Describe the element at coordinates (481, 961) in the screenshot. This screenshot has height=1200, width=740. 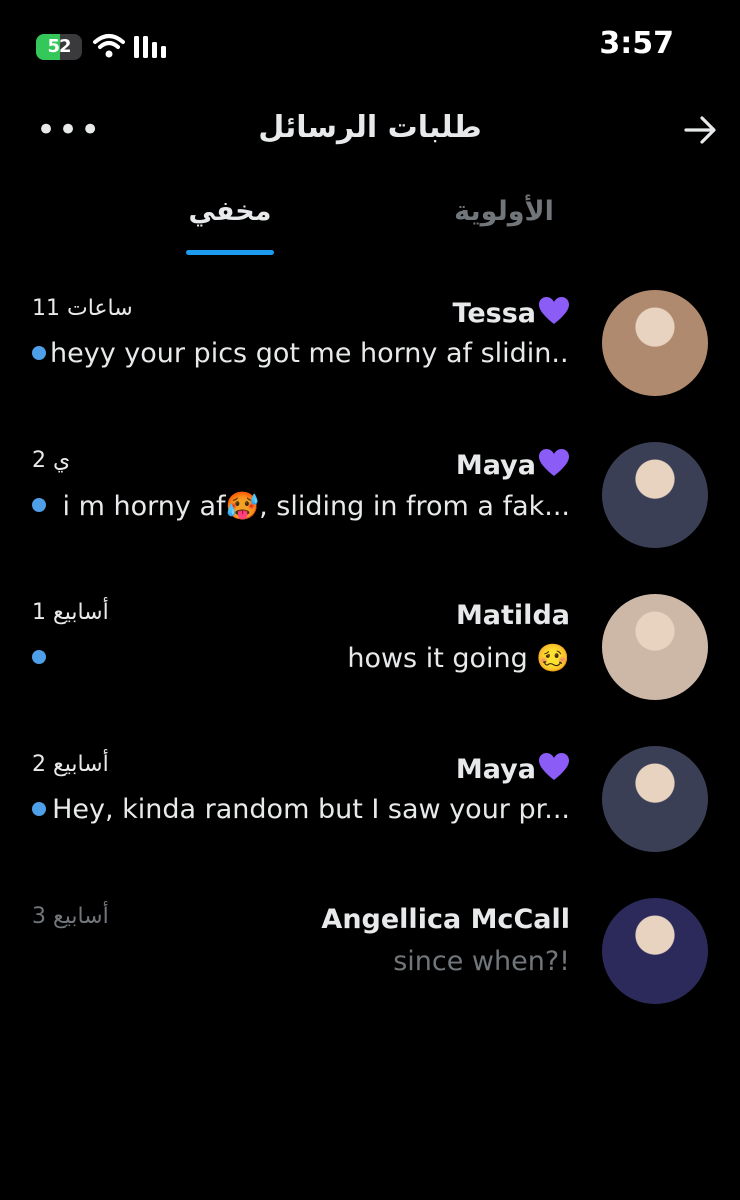
I see `message-preview: since when?!` at that location.